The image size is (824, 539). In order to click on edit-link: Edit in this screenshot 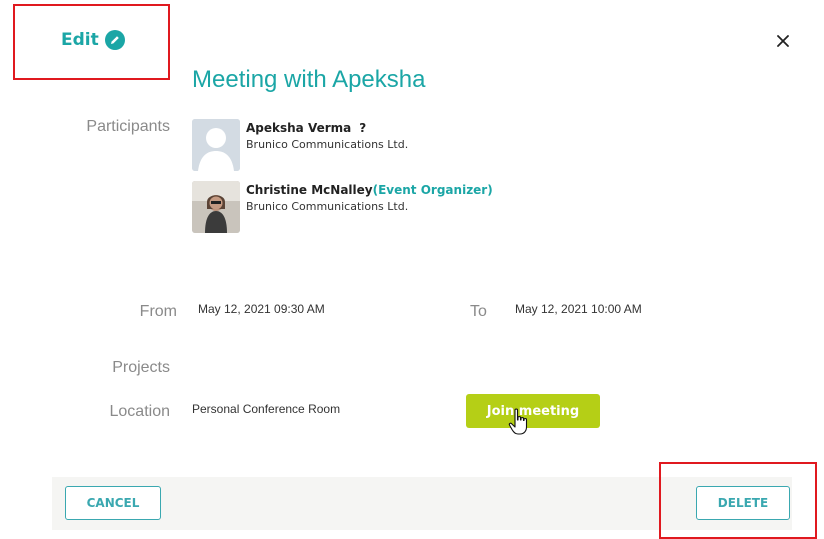, I will do `click(93, 40)`.